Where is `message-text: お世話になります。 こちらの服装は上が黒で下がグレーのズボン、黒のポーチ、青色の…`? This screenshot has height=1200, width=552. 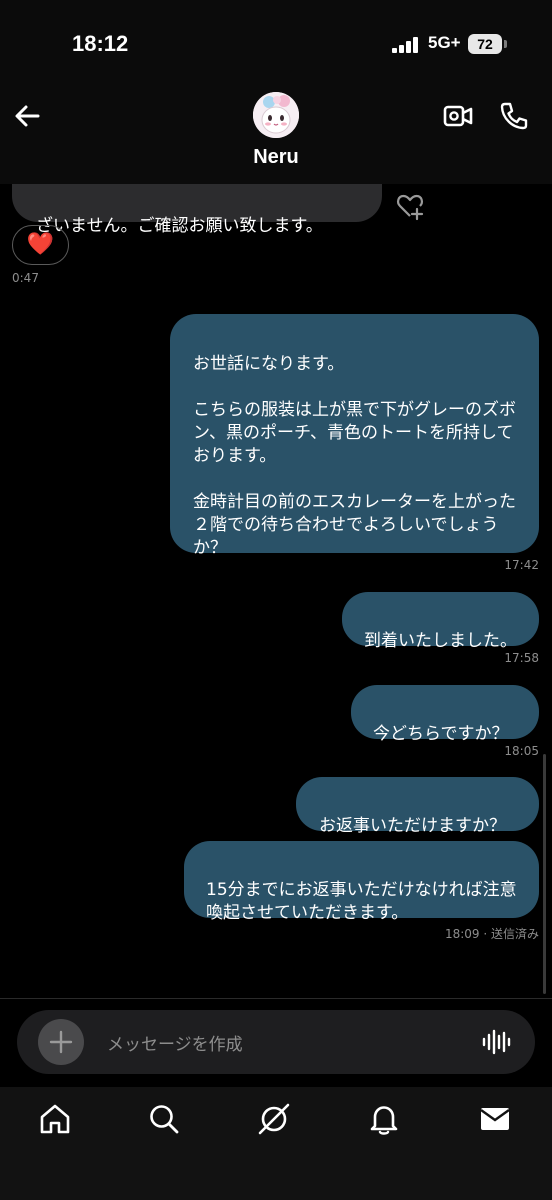
message-text: お世話になります。 こちらの服装は上が黒で下がグレーのズボン、黒のポーチ、青色の… is located at coordinates (354, 456).